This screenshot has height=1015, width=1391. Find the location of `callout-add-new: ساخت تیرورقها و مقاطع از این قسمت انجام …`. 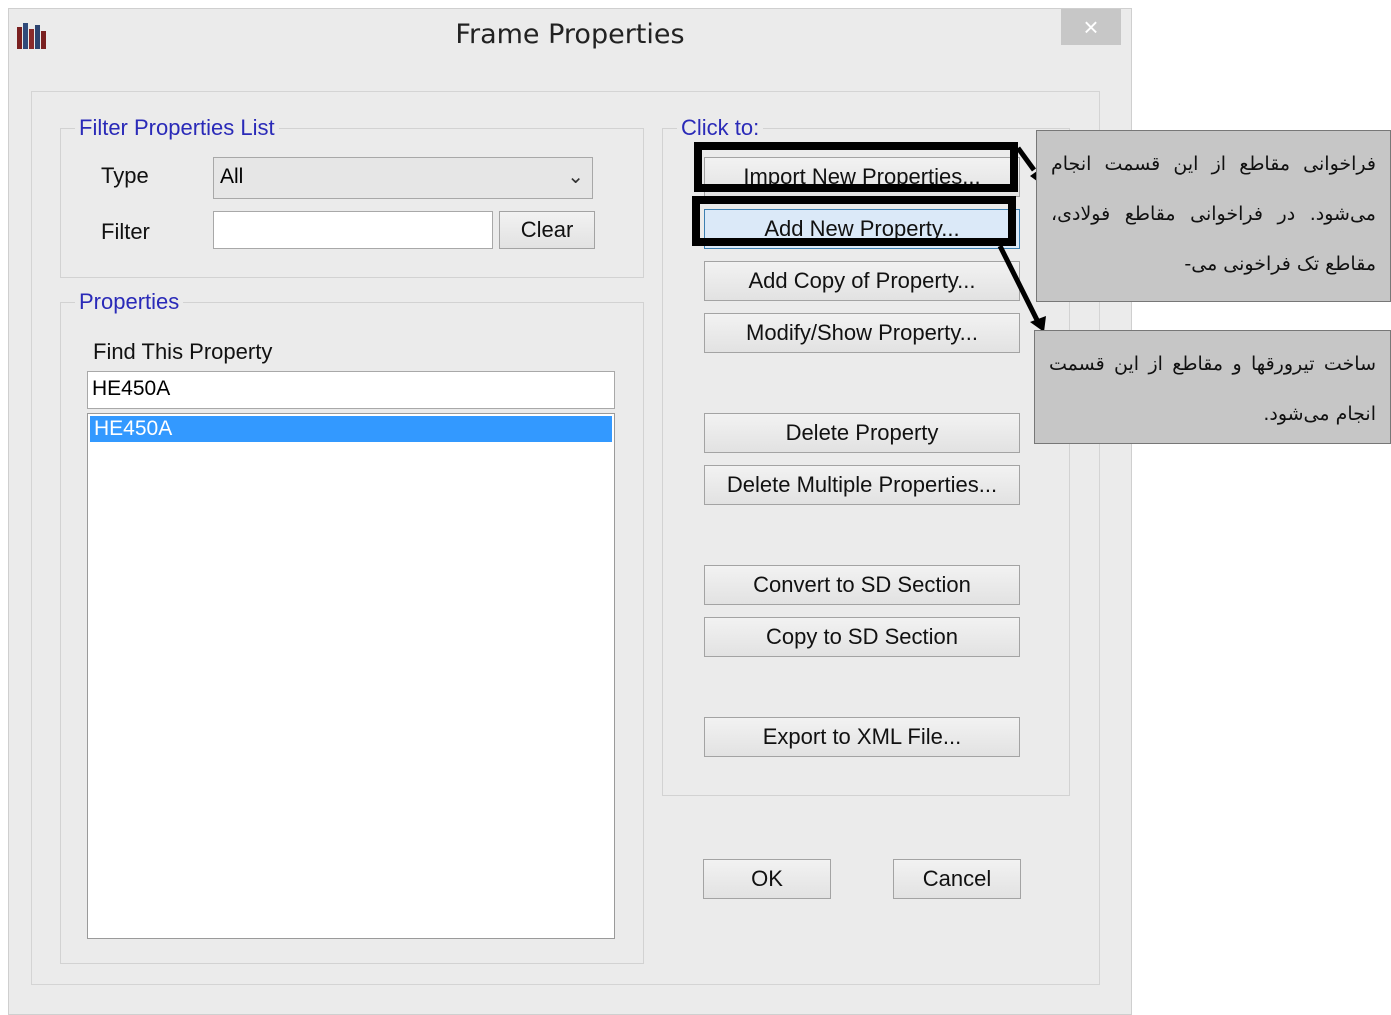

callout-add-new: ساخت تیرورقها و مقاطع از این قسمت انجام … is located at coordinates (1212, 387).